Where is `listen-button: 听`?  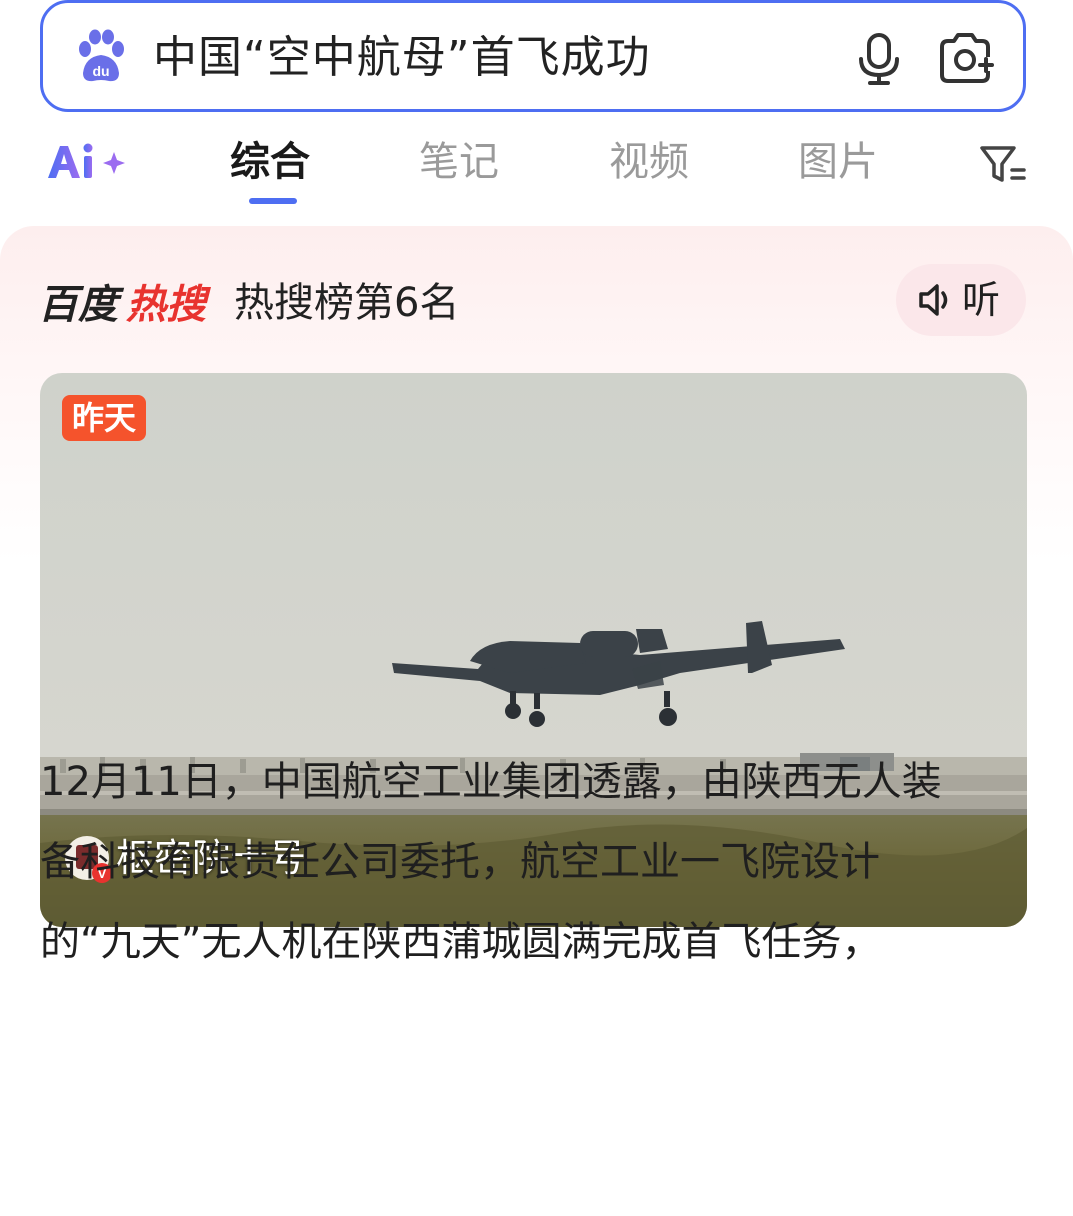 listen-button: 听 is located at coordinates (961, 300).